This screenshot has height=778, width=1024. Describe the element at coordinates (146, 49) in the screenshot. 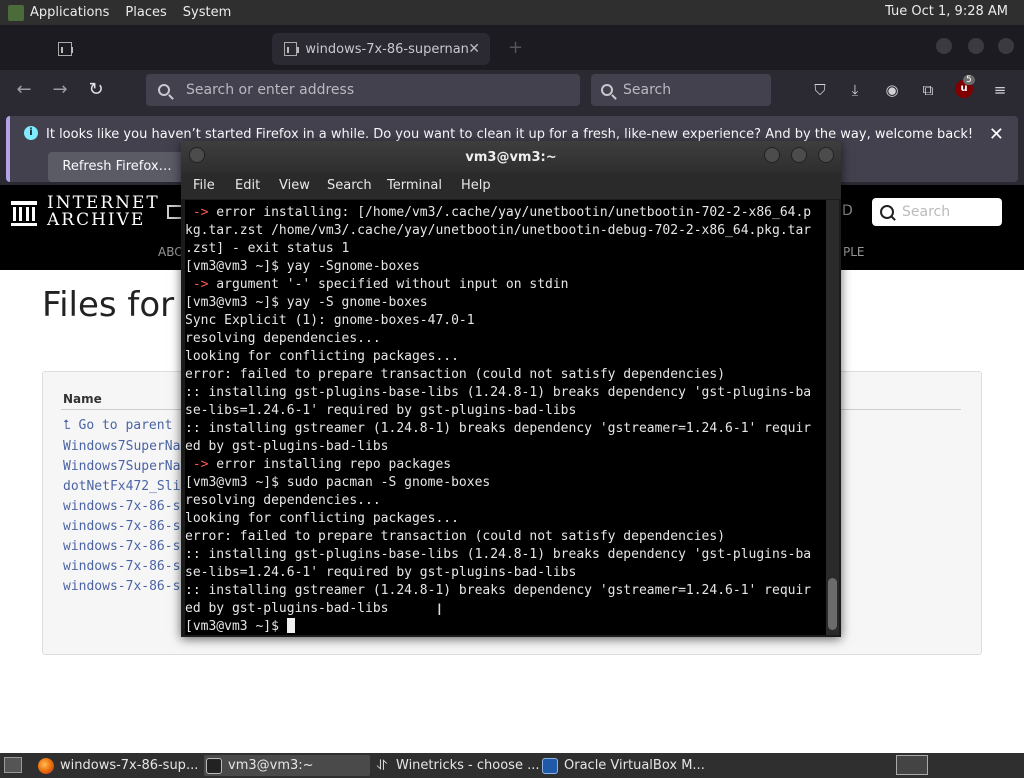

I see `tab-inactive` at that location.